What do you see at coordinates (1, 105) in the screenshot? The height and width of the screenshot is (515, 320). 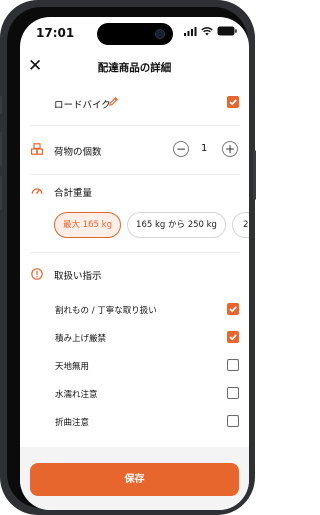 I see `action-button` at bounding box center [1, 105].